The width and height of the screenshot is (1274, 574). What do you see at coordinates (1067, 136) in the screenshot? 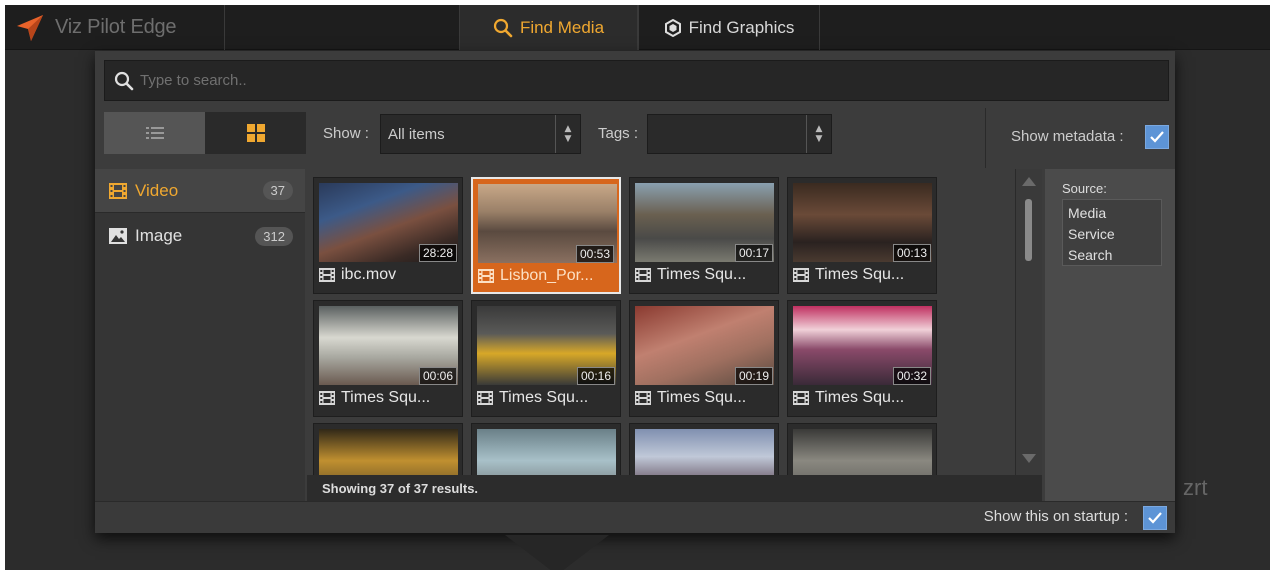
I see `show-metadata-label: Show metadata :` at bounding box center [1067, 136].